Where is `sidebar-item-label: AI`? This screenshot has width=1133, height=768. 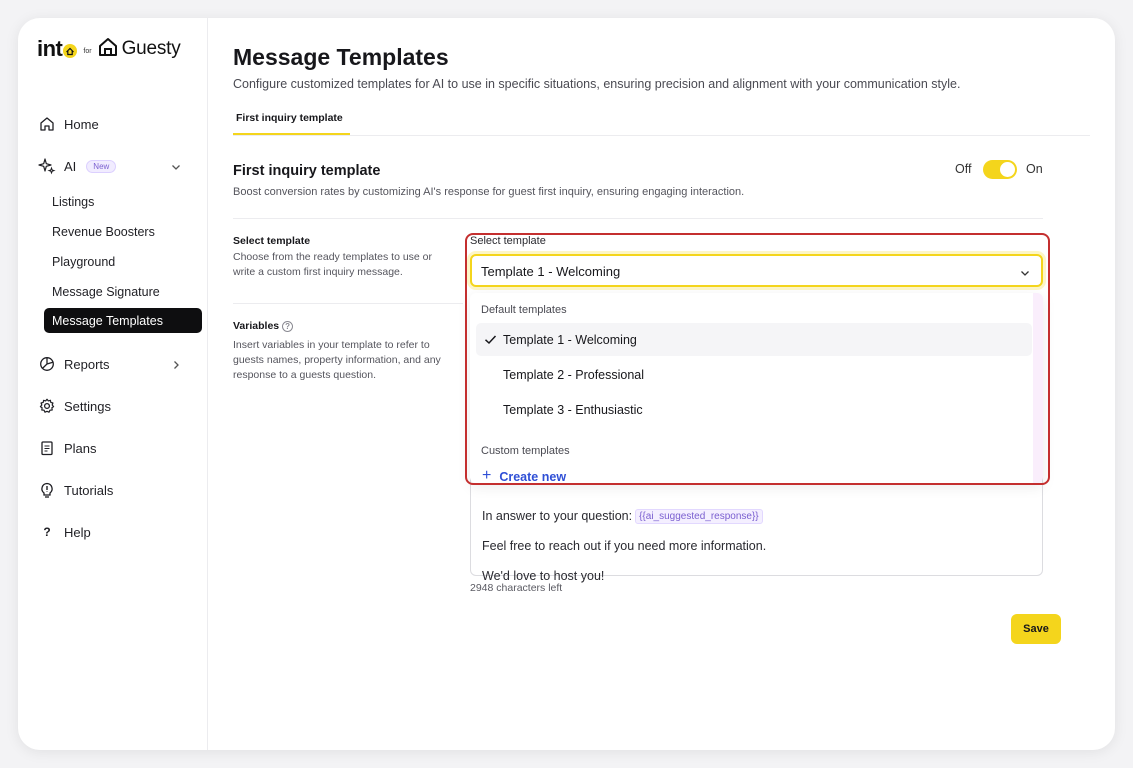 sidebar-item-label: AI is located at coordinates (70, 166).